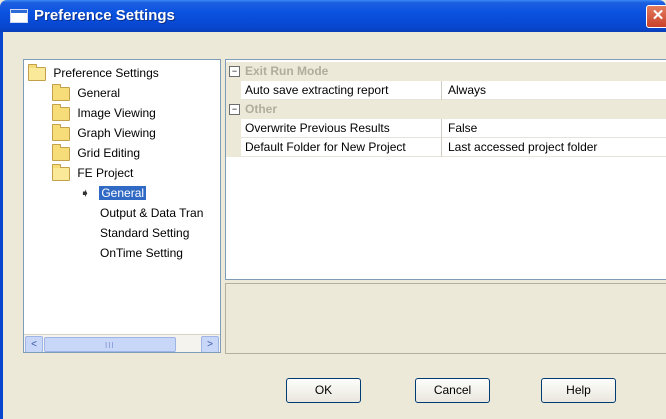 The image size is (666, 419). What do you see at coordinates (85, 193) in the screenshot?
I see `arrow-right-icon: ➧` at bounding box center [85, 193].